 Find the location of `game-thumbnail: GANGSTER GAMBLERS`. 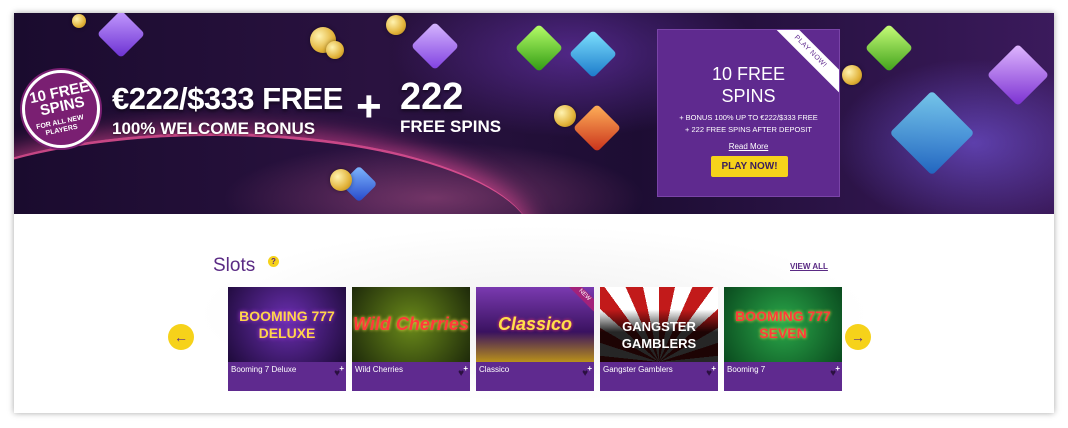

game-thumbnail: GANGSTER GAMBLERS is located at coordinates (659, 324).